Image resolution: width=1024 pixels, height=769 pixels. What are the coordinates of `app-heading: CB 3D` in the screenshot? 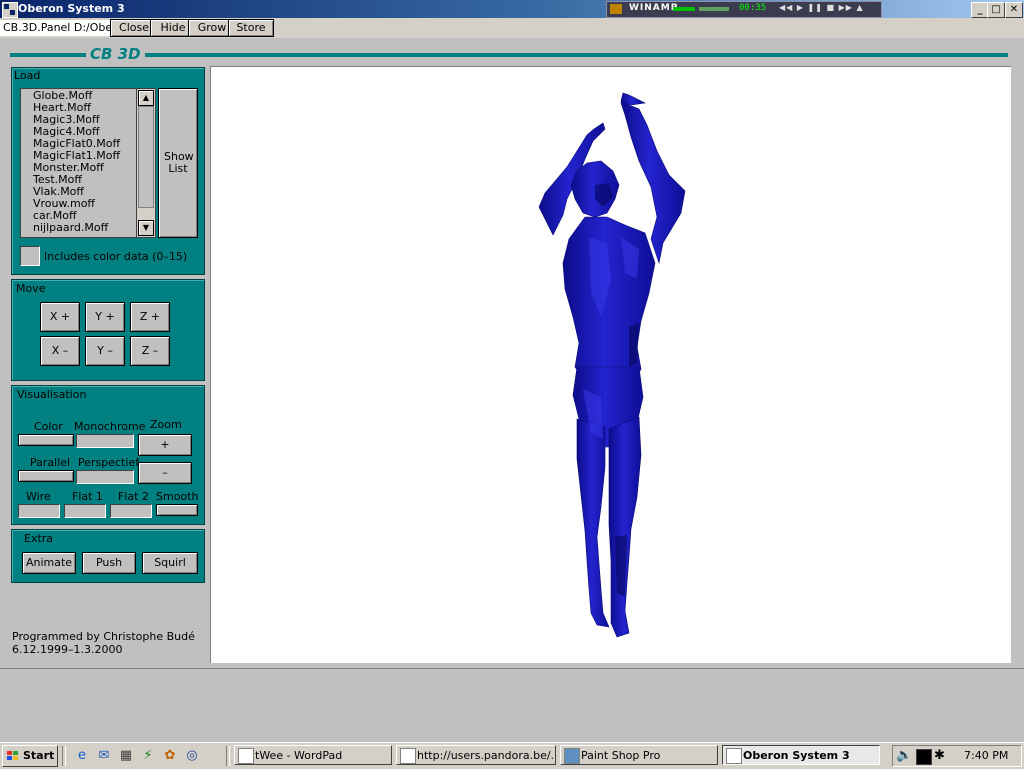 It's located at (115, 54).